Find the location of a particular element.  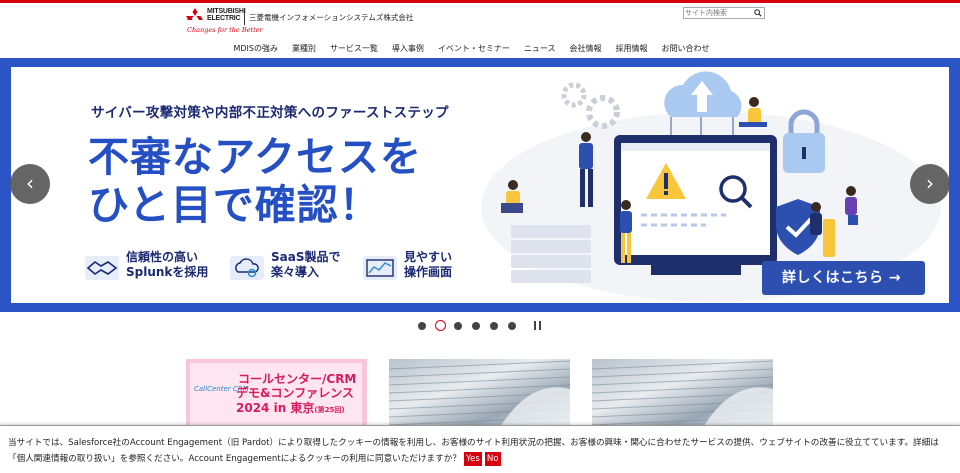

carousel-next-button: › is located at coordinates (930, 184).